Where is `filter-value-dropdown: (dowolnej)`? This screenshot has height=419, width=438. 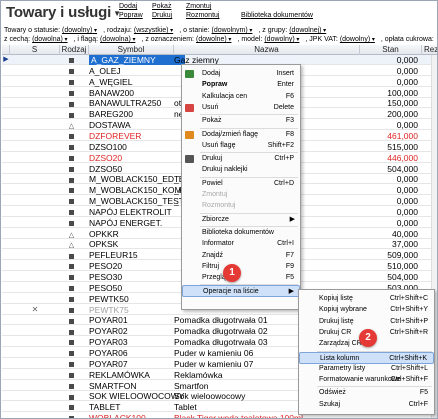
filter-value-dropdown: (dowolnej) is located at coordinates (307, 30).